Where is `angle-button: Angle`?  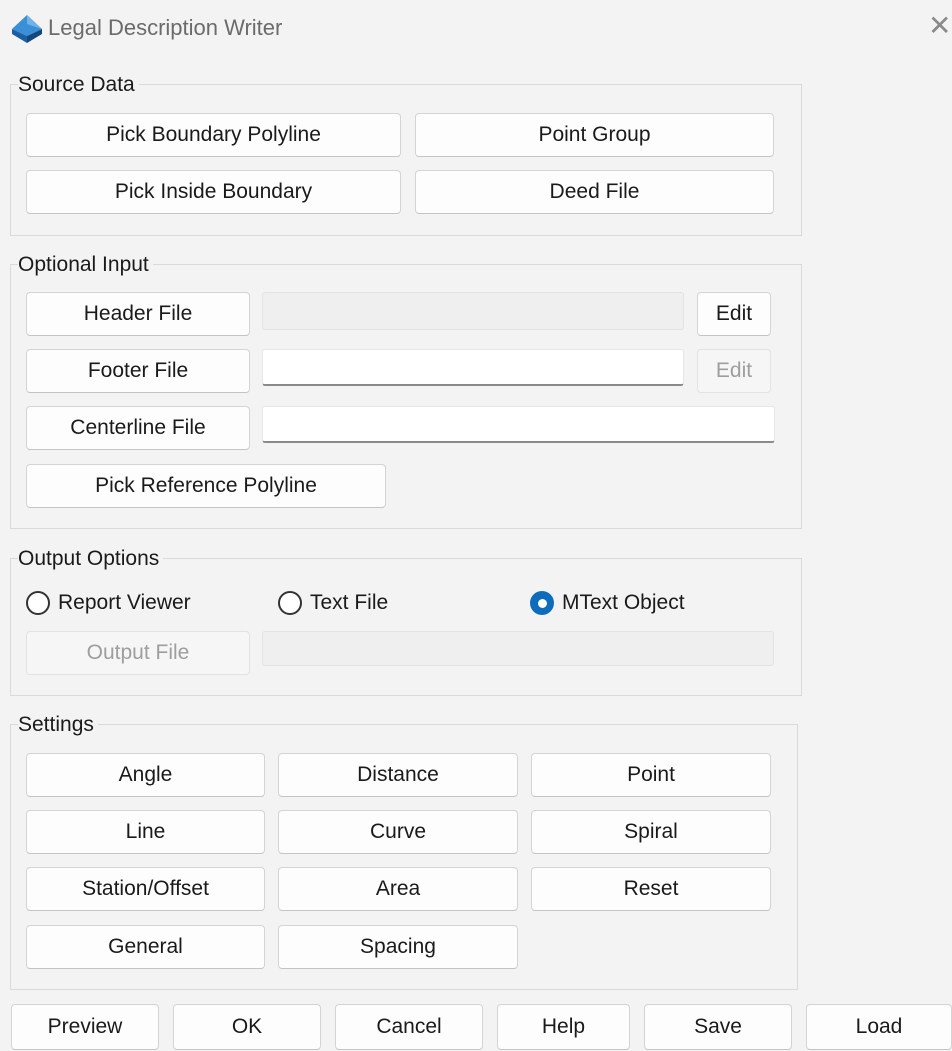 angle-button: Angle is located at coordinates (145, 775).